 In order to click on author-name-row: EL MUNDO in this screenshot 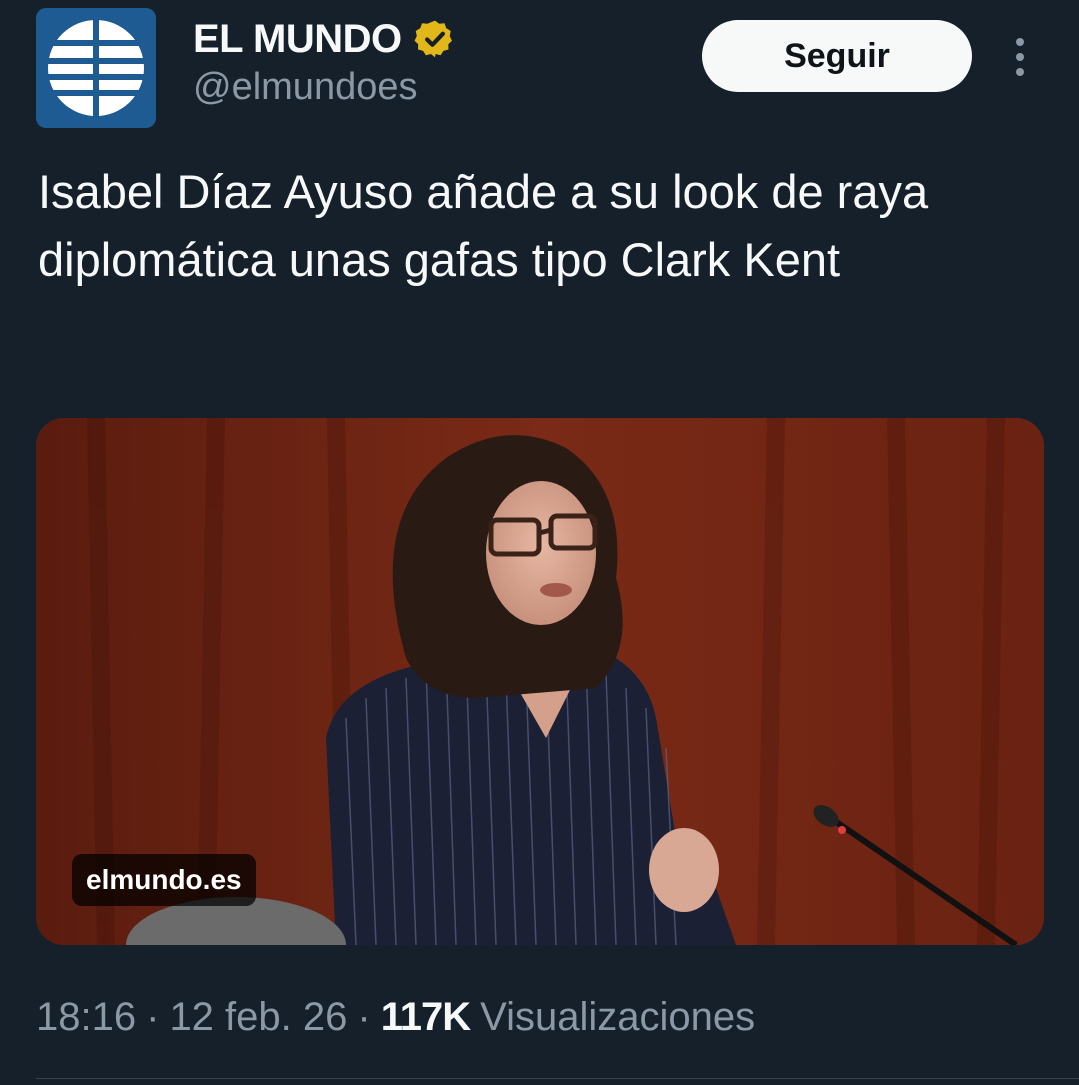, I will do `click(324, 39)`.